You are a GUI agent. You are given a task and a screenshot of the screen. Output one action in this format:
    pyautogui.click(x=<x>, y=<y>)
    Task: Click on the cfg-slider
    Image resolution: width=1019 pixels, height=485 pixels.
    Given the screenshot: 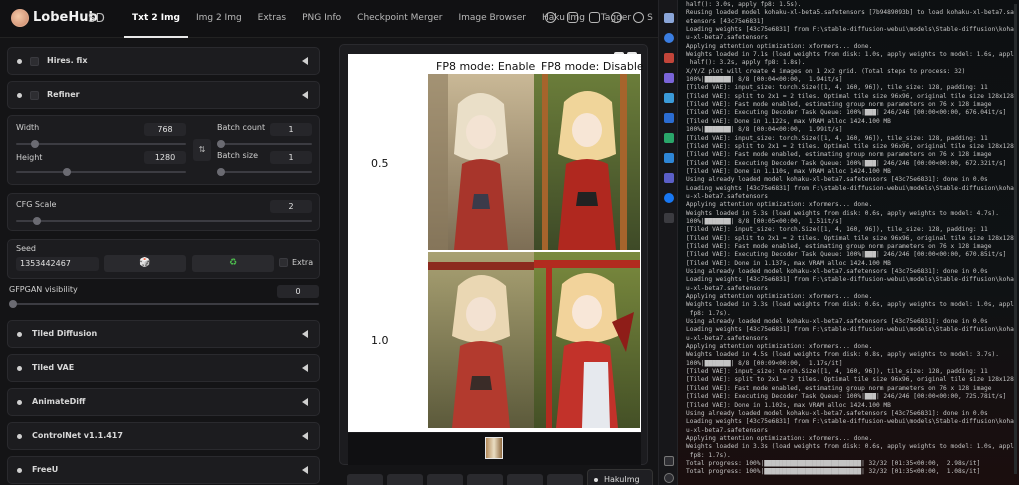 What is the action you would take?
    pyautogui.click(x=164, y=221)
    